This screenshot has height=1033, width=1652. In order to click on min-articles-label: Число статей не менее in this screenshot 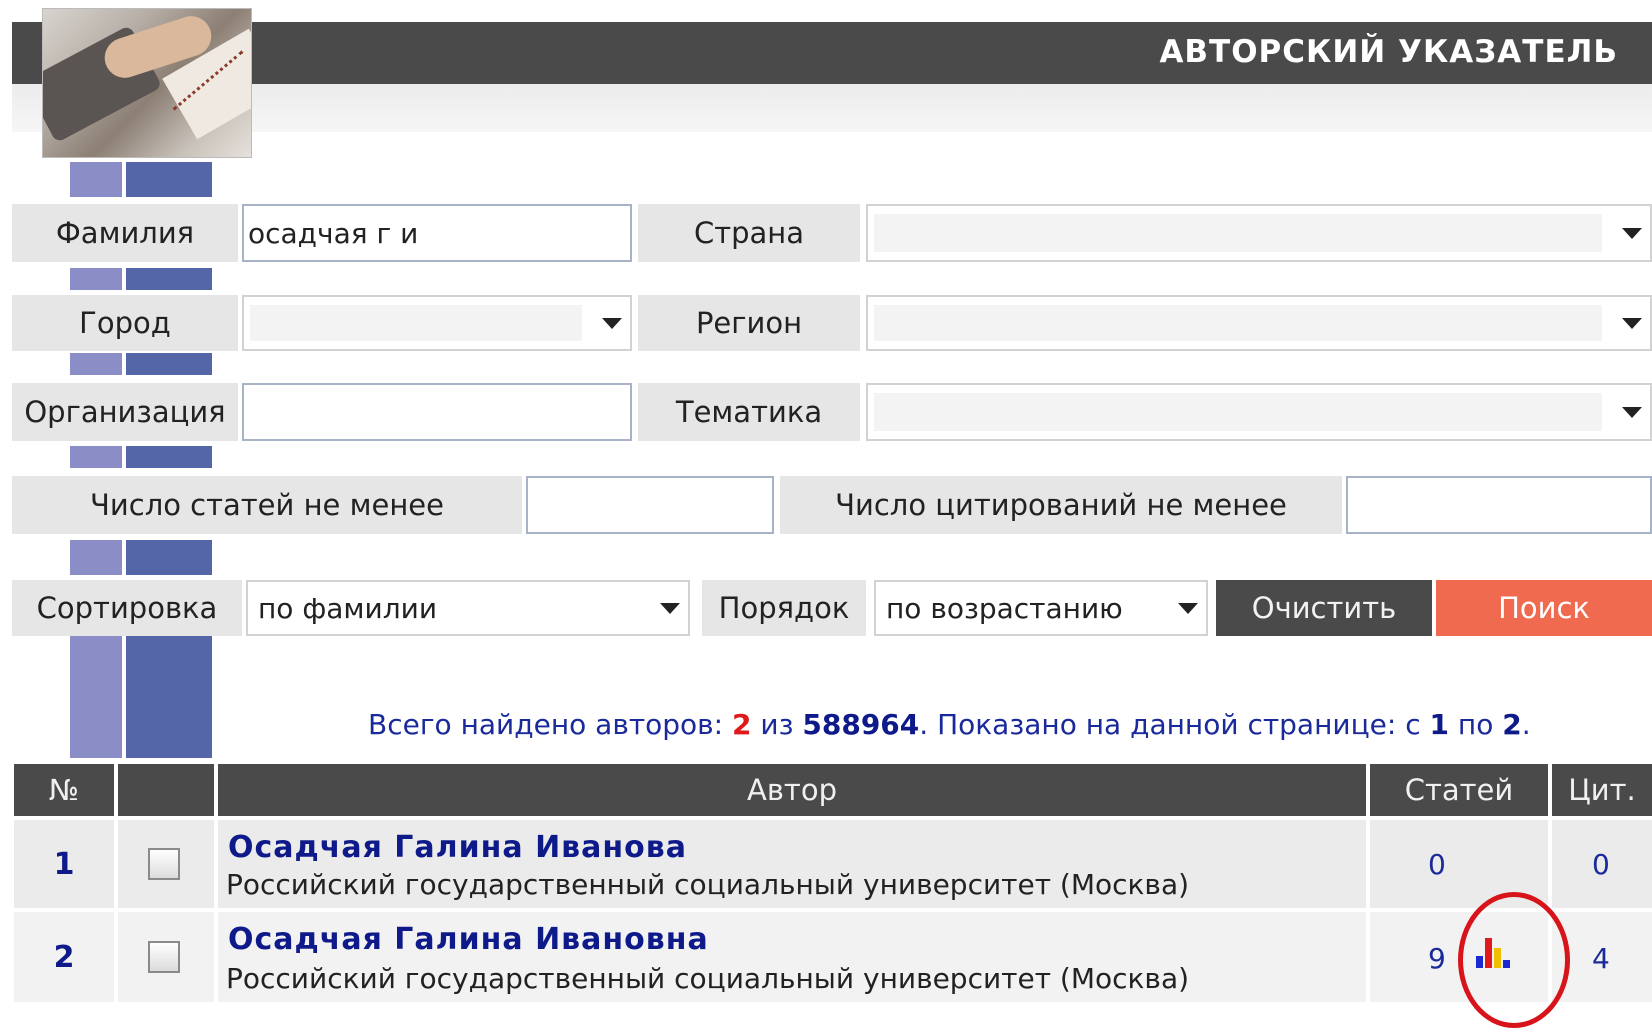, I will do `click(267, 505)`.